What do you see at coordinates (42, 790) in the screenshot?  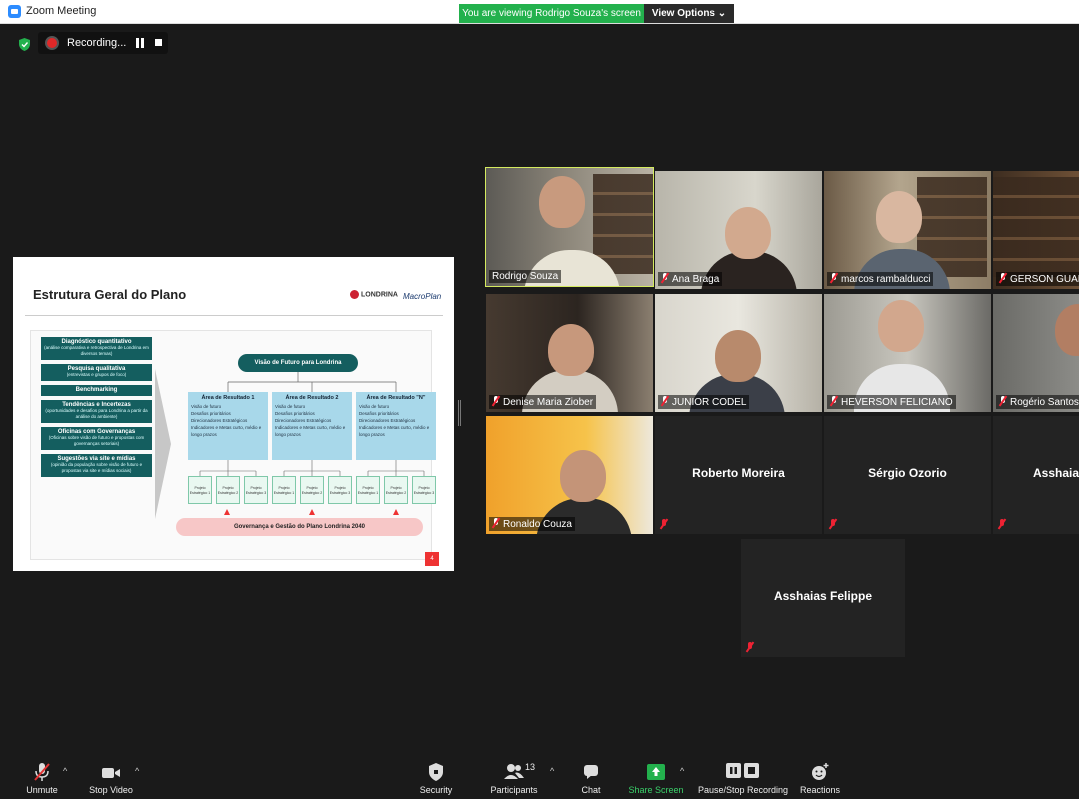 I see `unmute-label: Unmute` at bounding box center [42, 790].